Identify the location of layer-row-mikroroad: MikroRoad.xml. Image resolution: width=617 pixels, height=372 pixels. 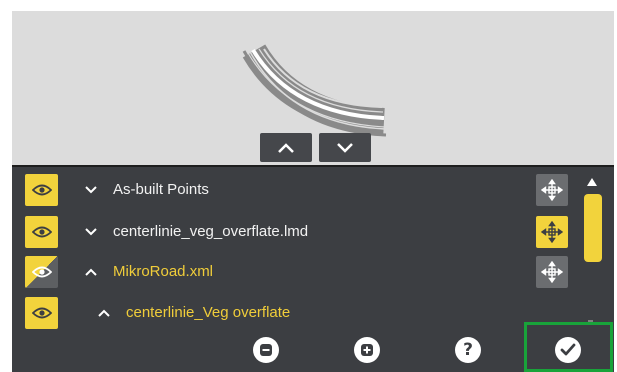
(292, 275).